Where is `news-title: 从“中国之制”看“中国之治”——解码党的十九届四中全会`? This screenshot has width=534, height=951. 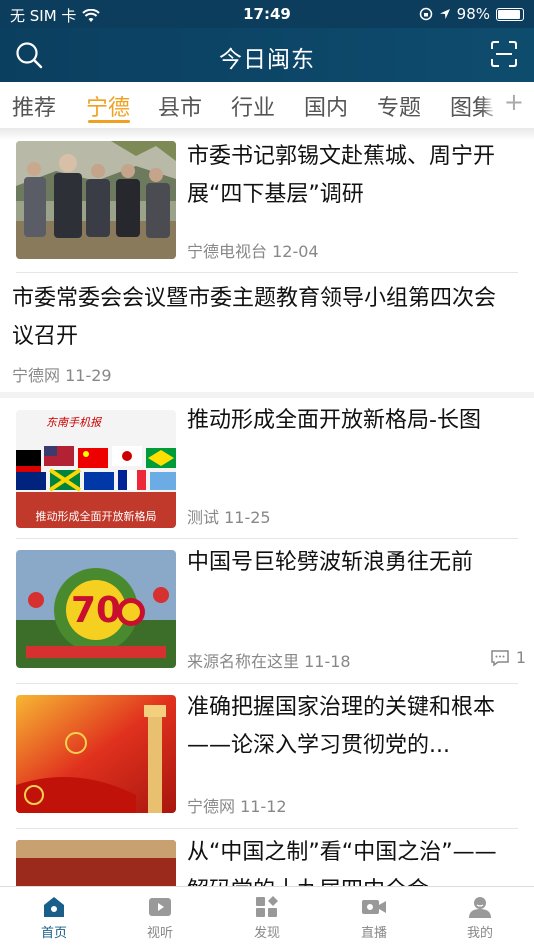 news-title: 从“中国之制”看“中国之治”——解码党的十九届四中全会 is located at coordinates (342, 863).